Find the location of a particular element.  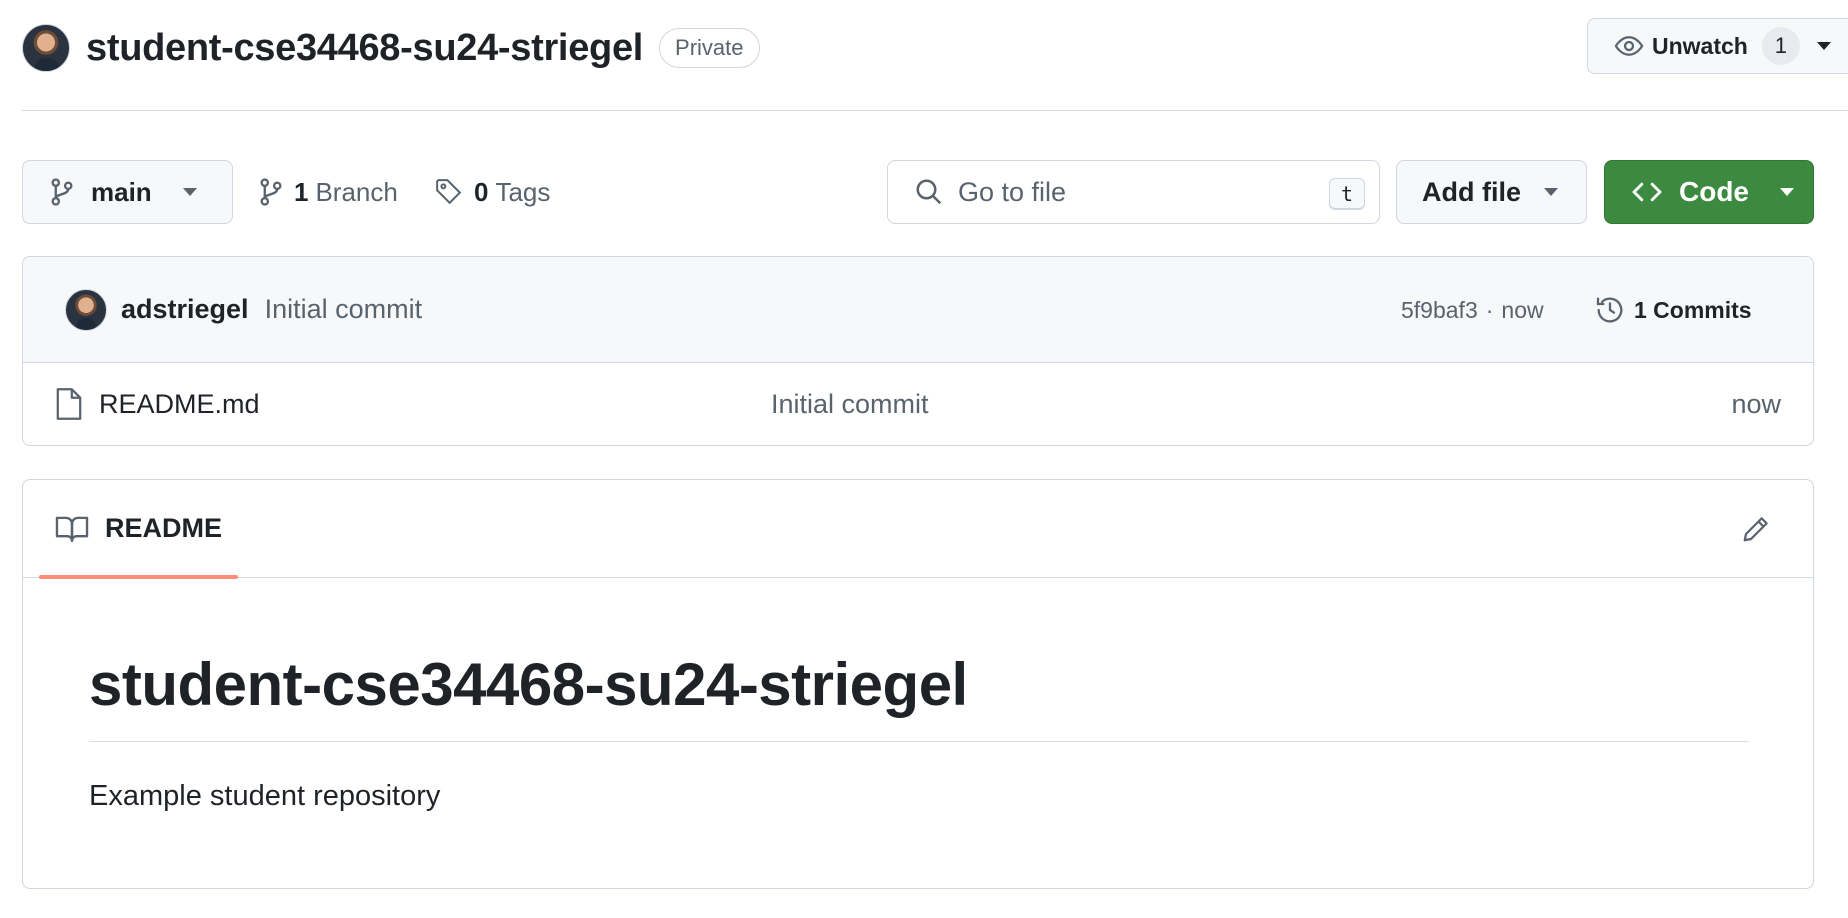

commit-hash: 5f9baf3 is located at coordinates (1439, 310).